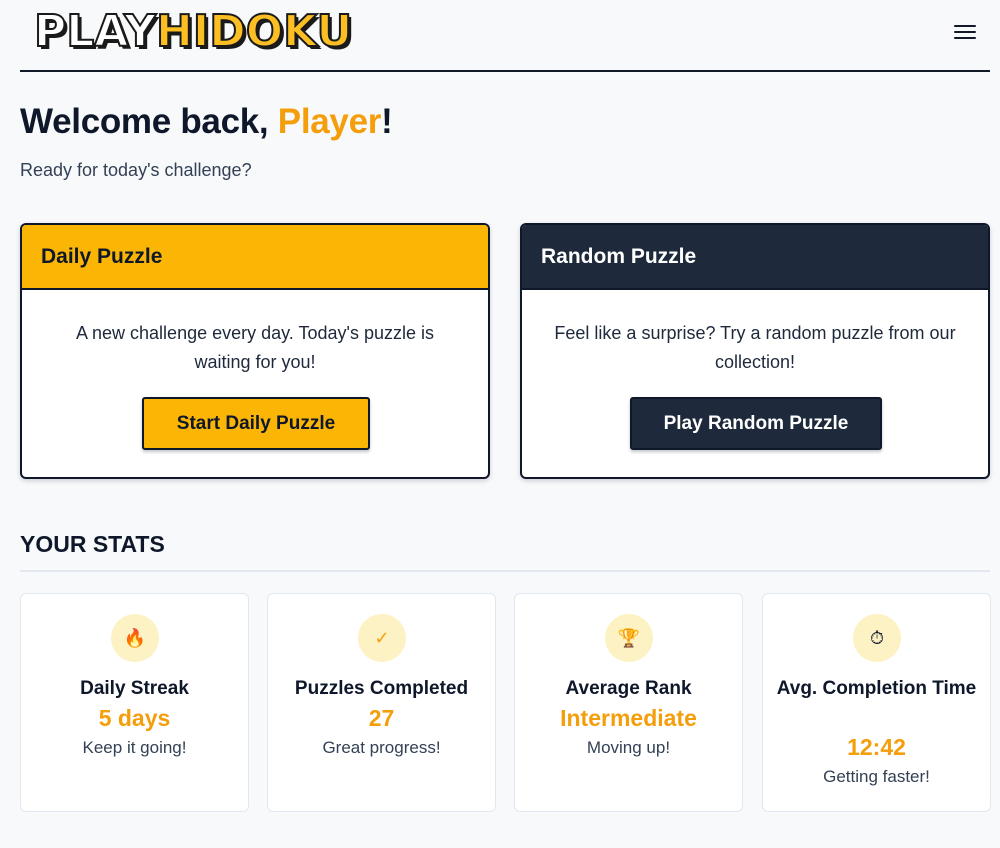 The height and width of the screenshot is (848, 1000). I want to click on stat-label: Avg. Completion Time, so click(876, 688).